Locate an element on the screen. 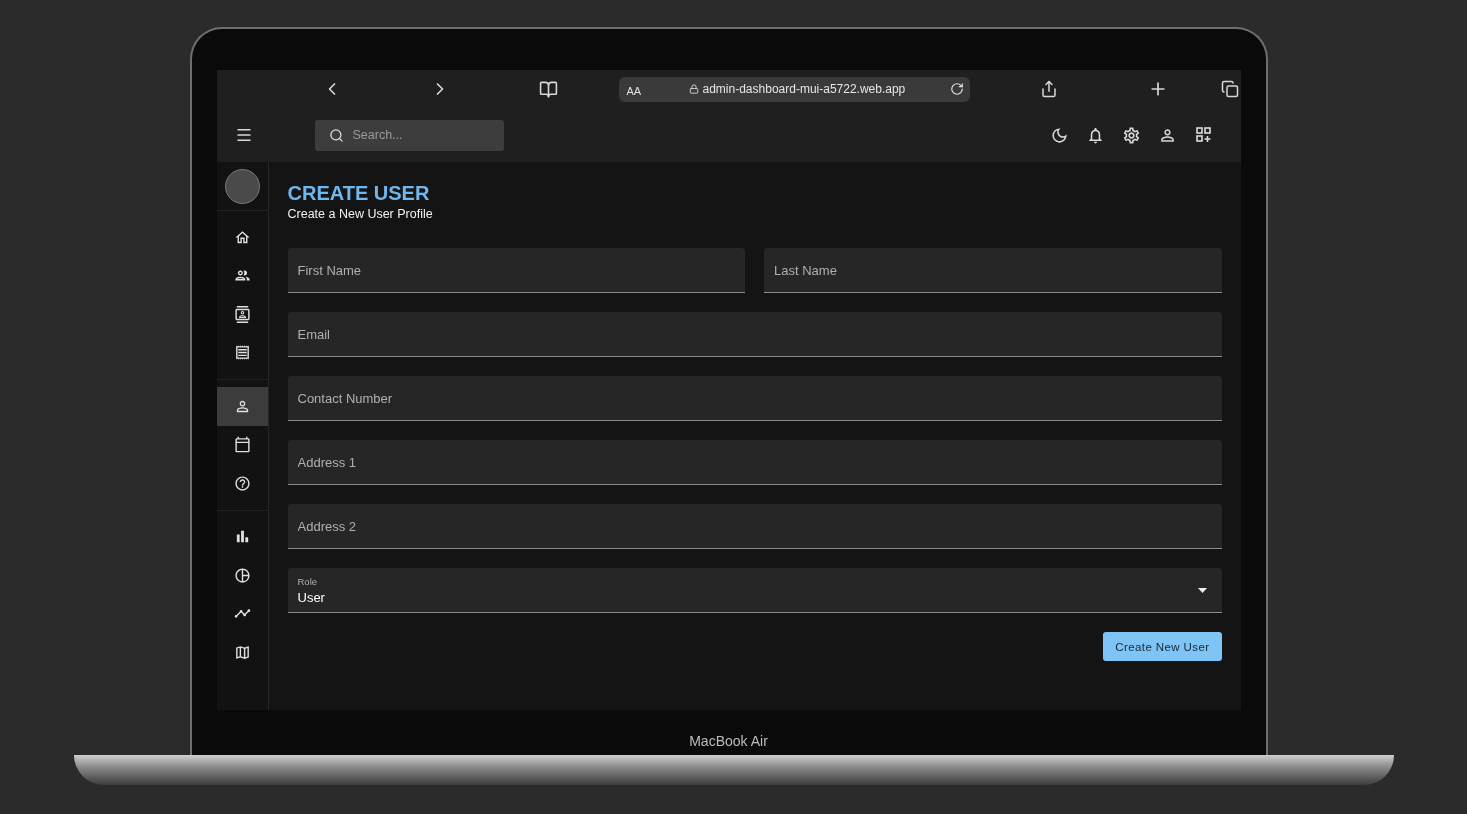  avatar is located at coordinates (242, 186).